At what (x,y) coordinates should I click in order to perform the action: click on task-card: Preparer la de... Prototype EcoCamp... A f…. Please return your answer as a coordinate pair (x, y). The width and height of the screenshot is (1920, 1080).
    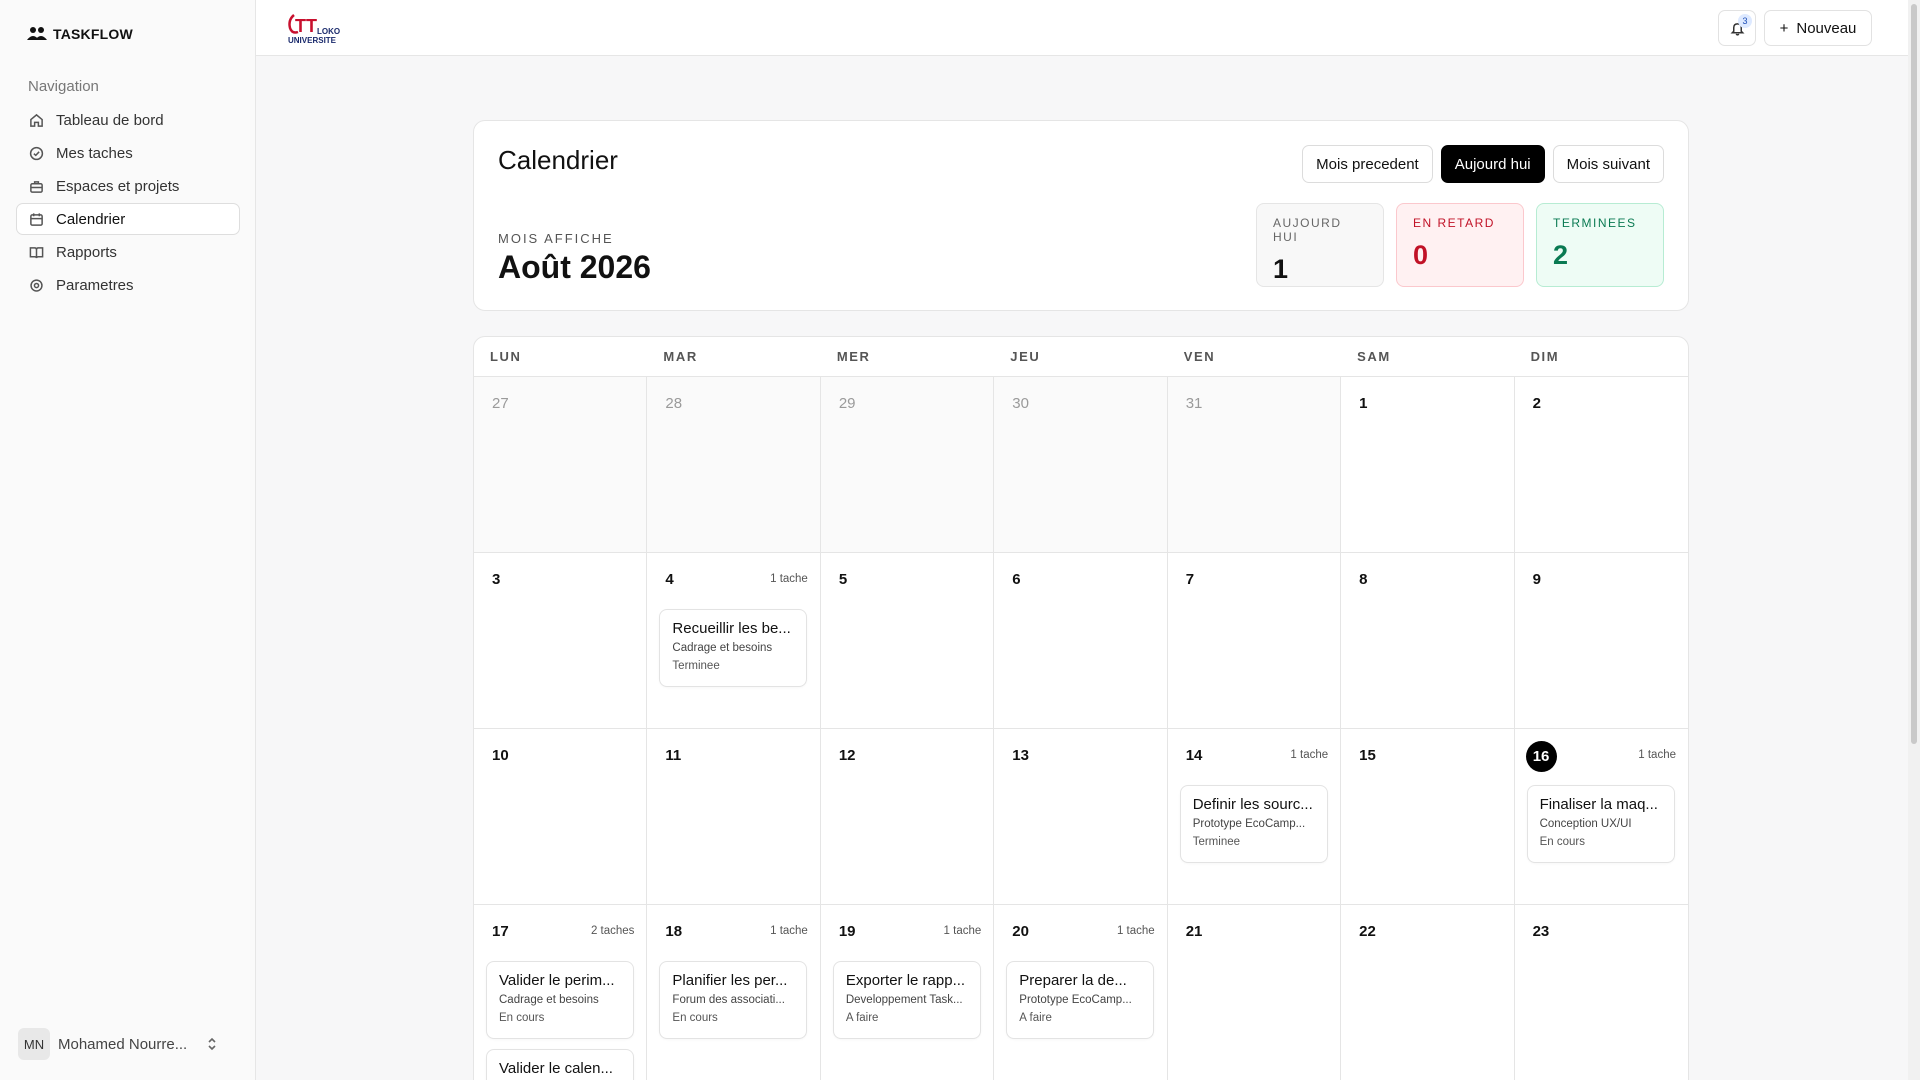
    Looking at the image, I should click on (1080, 1000).